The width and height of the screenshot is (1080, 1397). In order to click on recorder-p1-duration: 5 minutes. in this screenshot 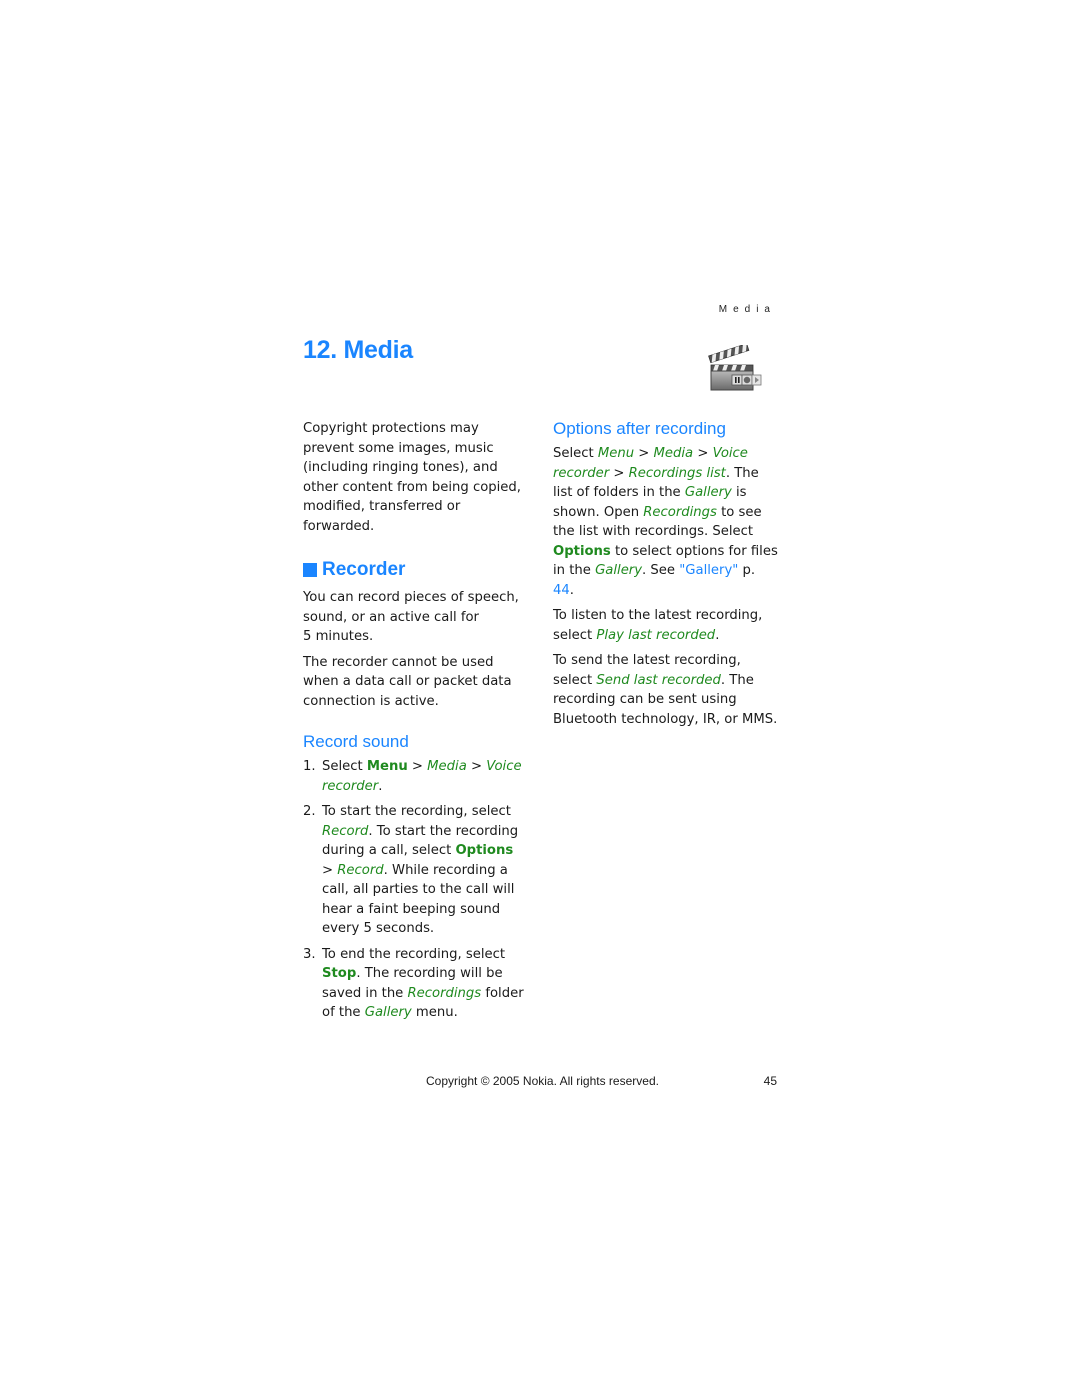, I will do `click(338, 636)`.